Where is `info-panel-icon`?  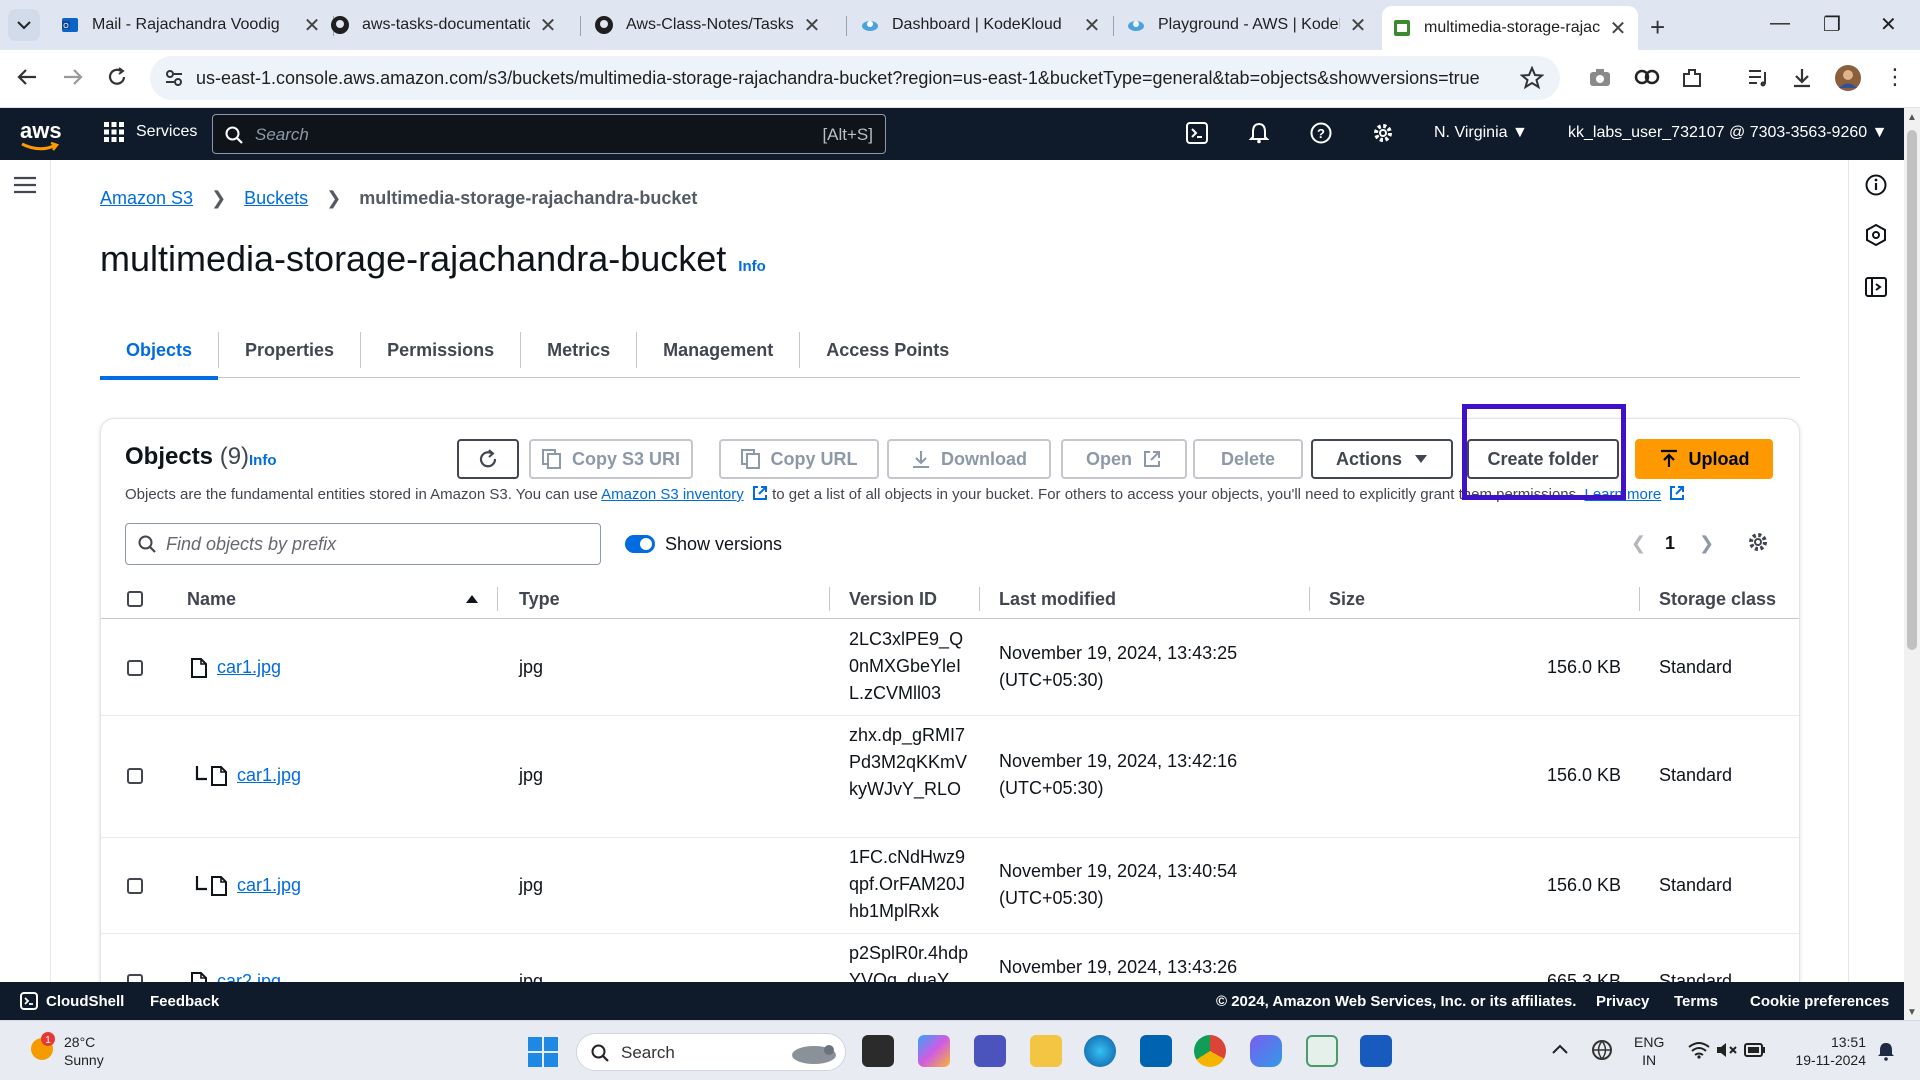 info-panel-icon is located at coordinates (1876, 185).